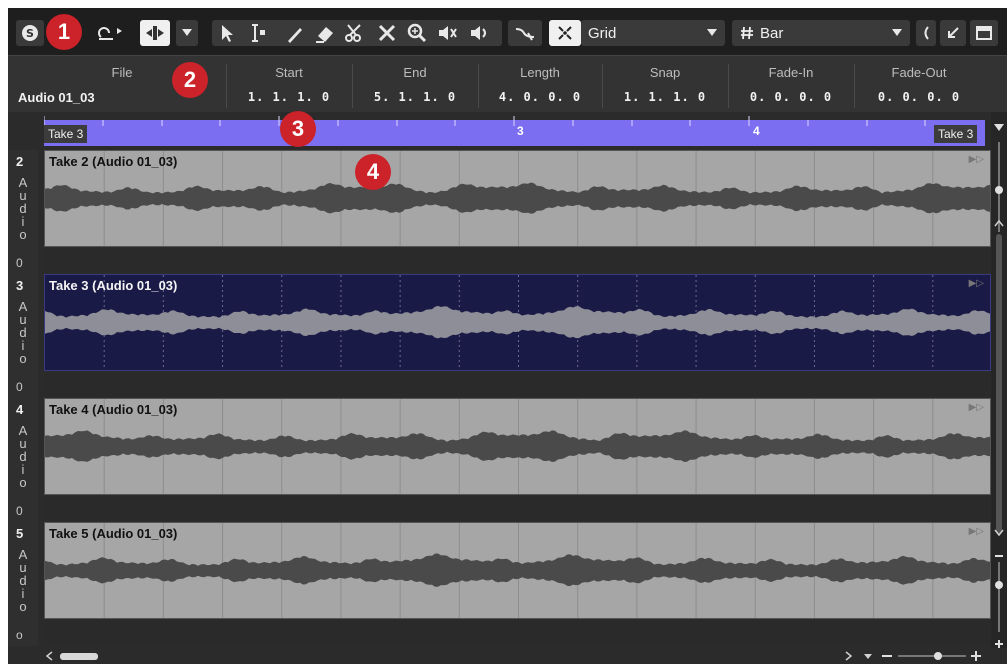  Describe the element at coordinates (20, 409) in the screenshot. I see `lane-number: 4` at that location.